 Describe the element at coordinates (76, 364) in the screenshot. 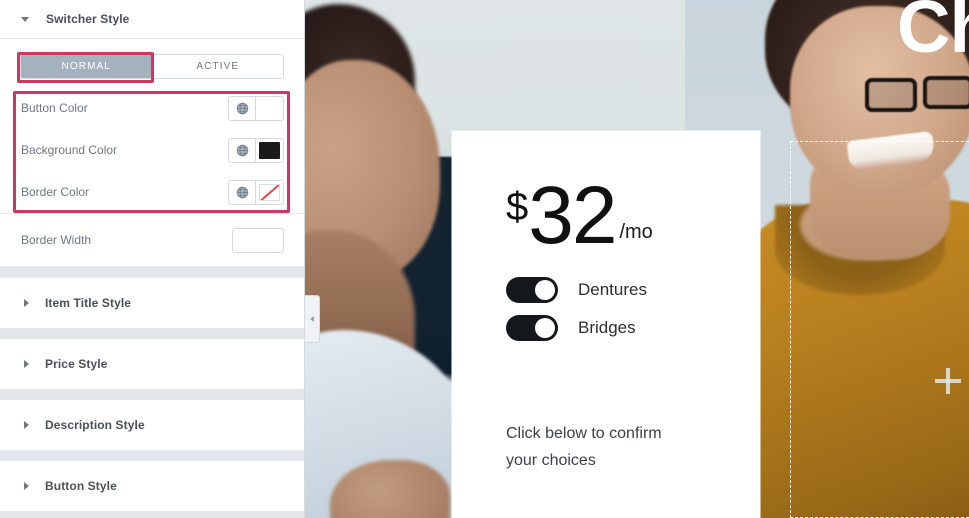

I see `accordion-label: Price Style` at that location.